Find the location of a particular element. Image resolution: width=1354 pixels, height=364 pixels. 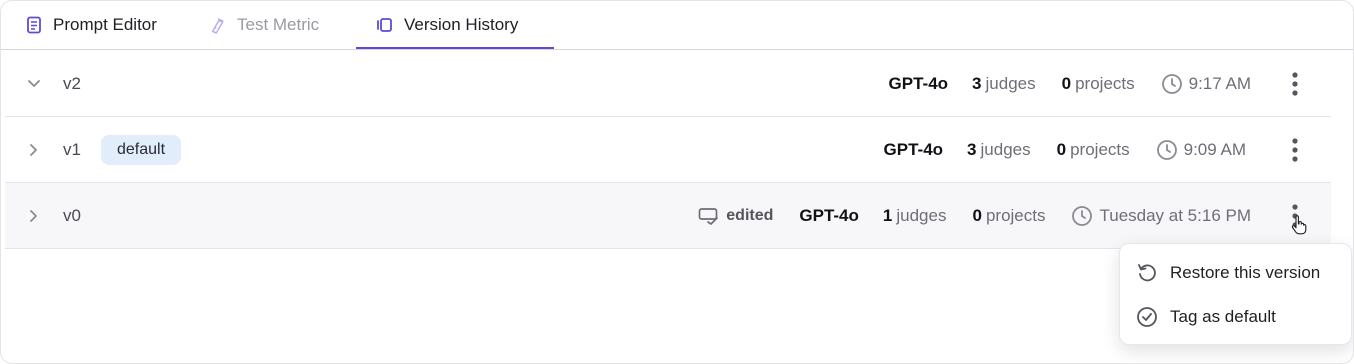

pointer-cursor-icon is located at coordinates (1299, 225).